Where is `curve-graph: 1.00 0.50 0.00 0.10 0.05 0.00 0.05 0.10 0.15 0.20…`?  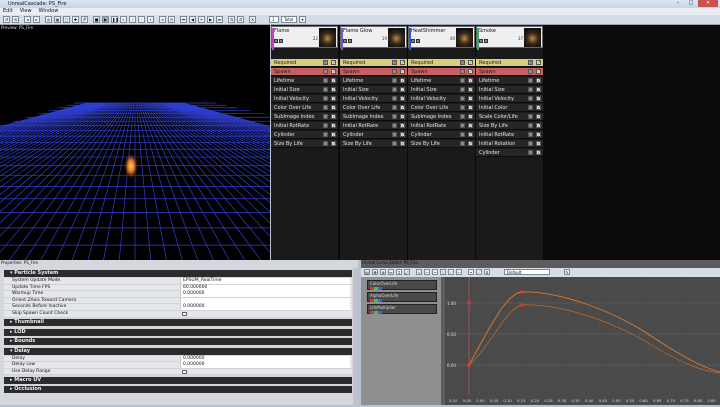 curve-graph: 1.00 0.50 0.00 0.10 0.05 0.00 0.05 0.10 0.15 0.20… is located at coordinates (582, 341).